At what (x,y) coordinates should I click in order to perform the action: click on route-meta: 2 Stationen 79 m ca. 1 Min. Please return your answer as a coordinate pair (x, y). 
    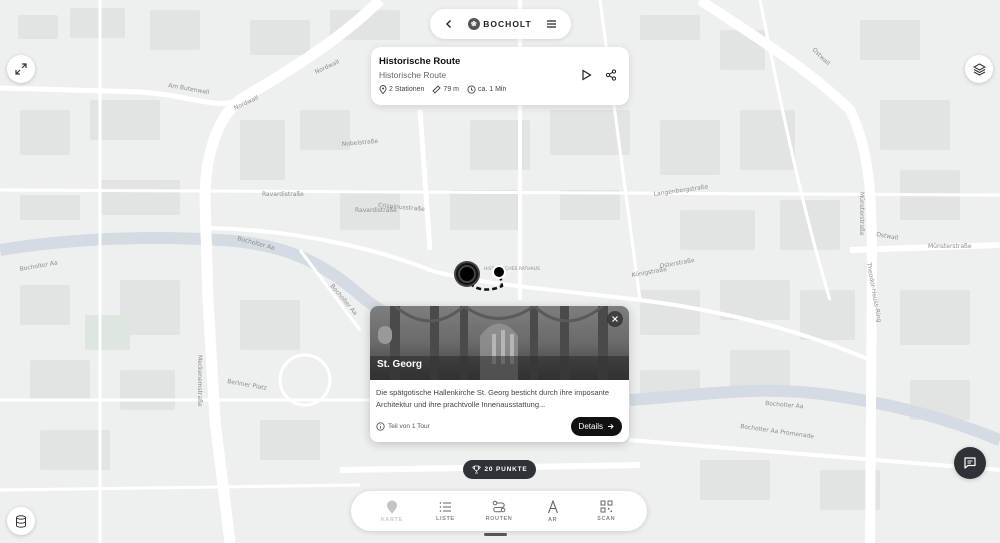
    Looking at the image, I should click on (500, 89).